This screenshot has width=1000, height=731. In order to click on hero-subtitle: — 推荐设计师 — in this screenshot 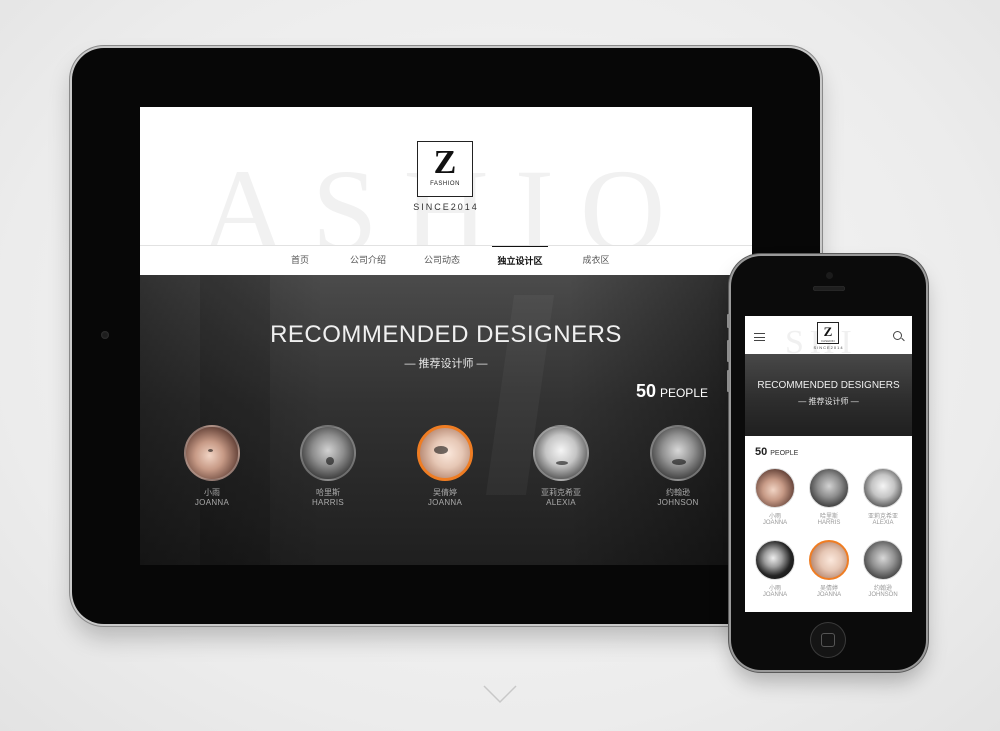, I will do `click(446, 364)`.